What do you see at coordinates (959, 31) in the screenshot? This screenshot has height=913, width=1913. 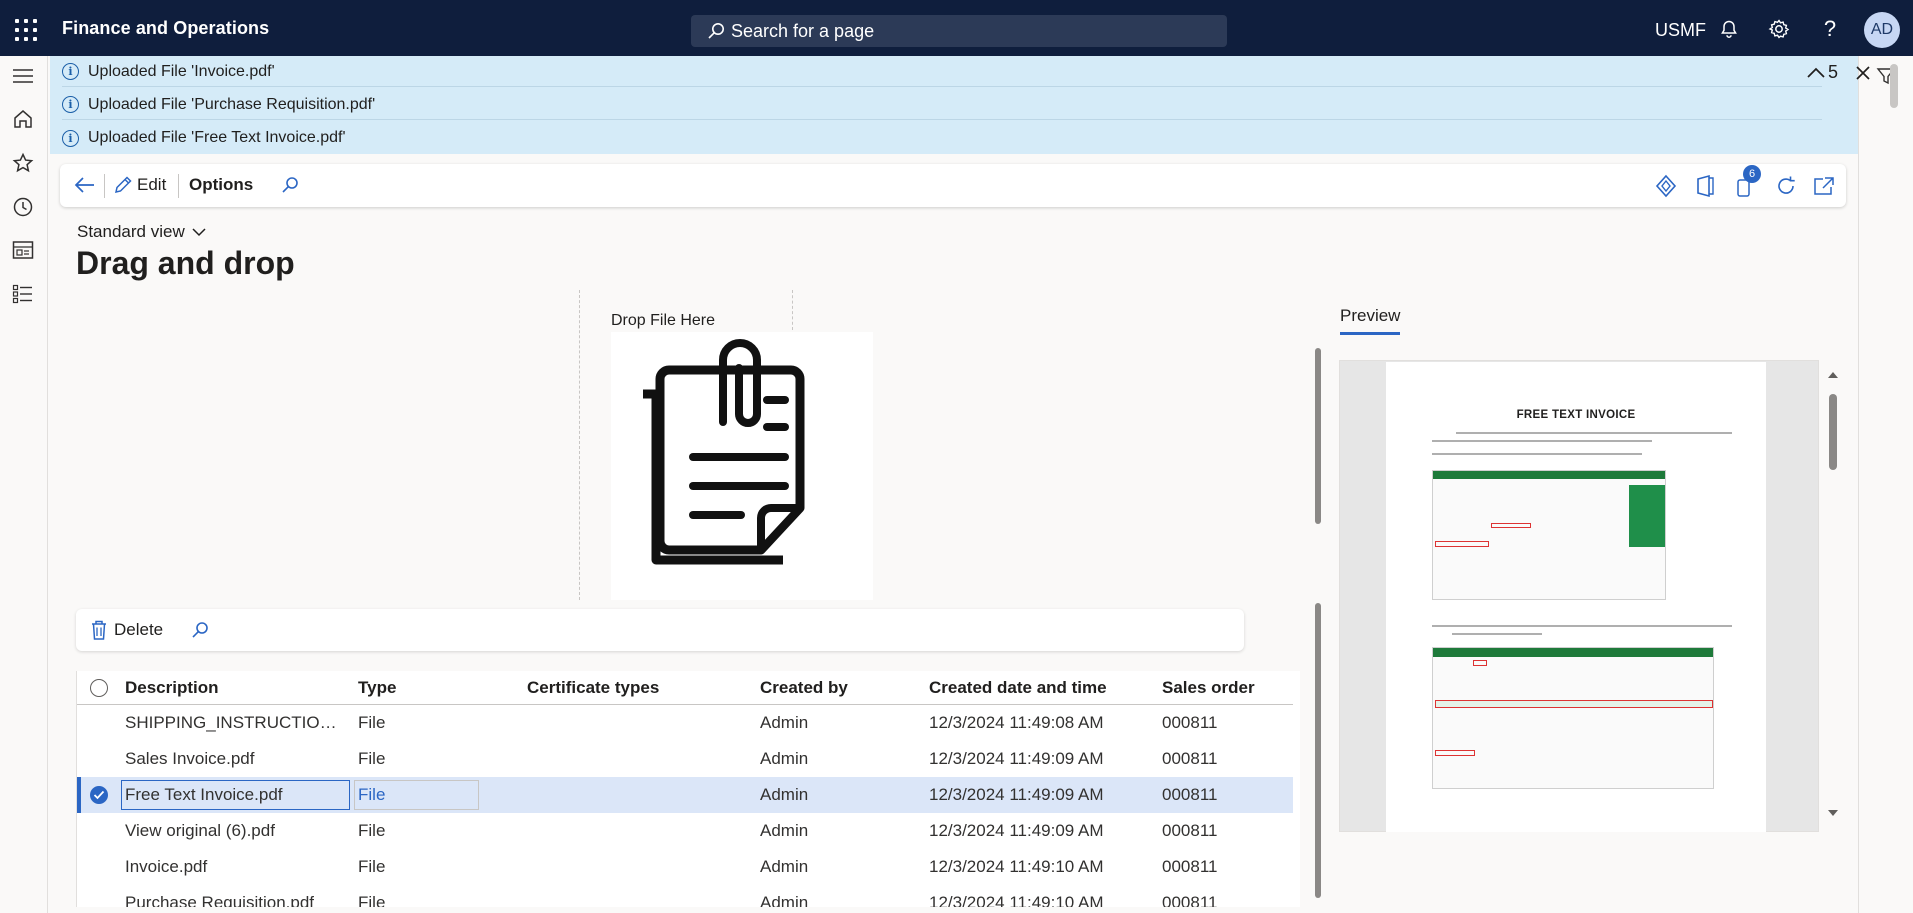 I see `page-search-box: Search for a page` at bounding box center [959, 31].